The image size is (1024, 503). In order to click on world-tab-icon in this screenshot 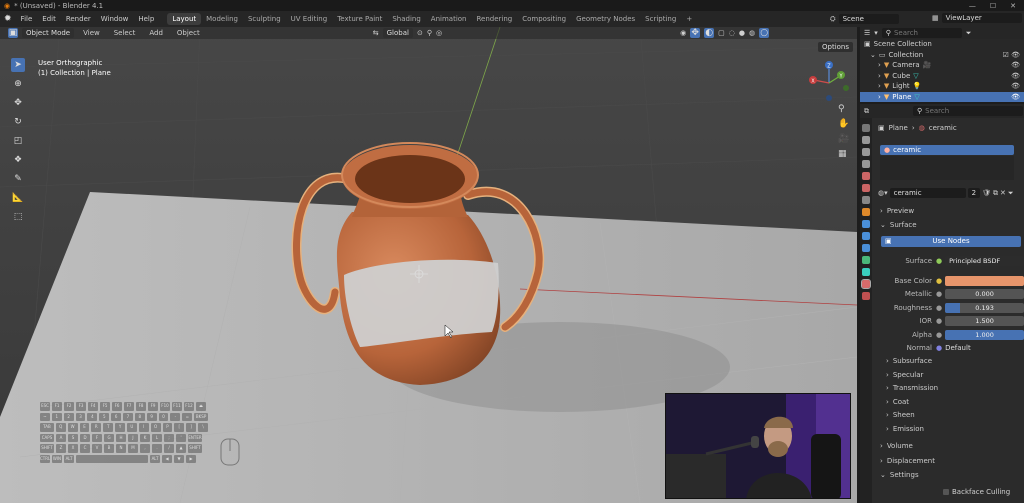, I will do `click(866, 188)`.